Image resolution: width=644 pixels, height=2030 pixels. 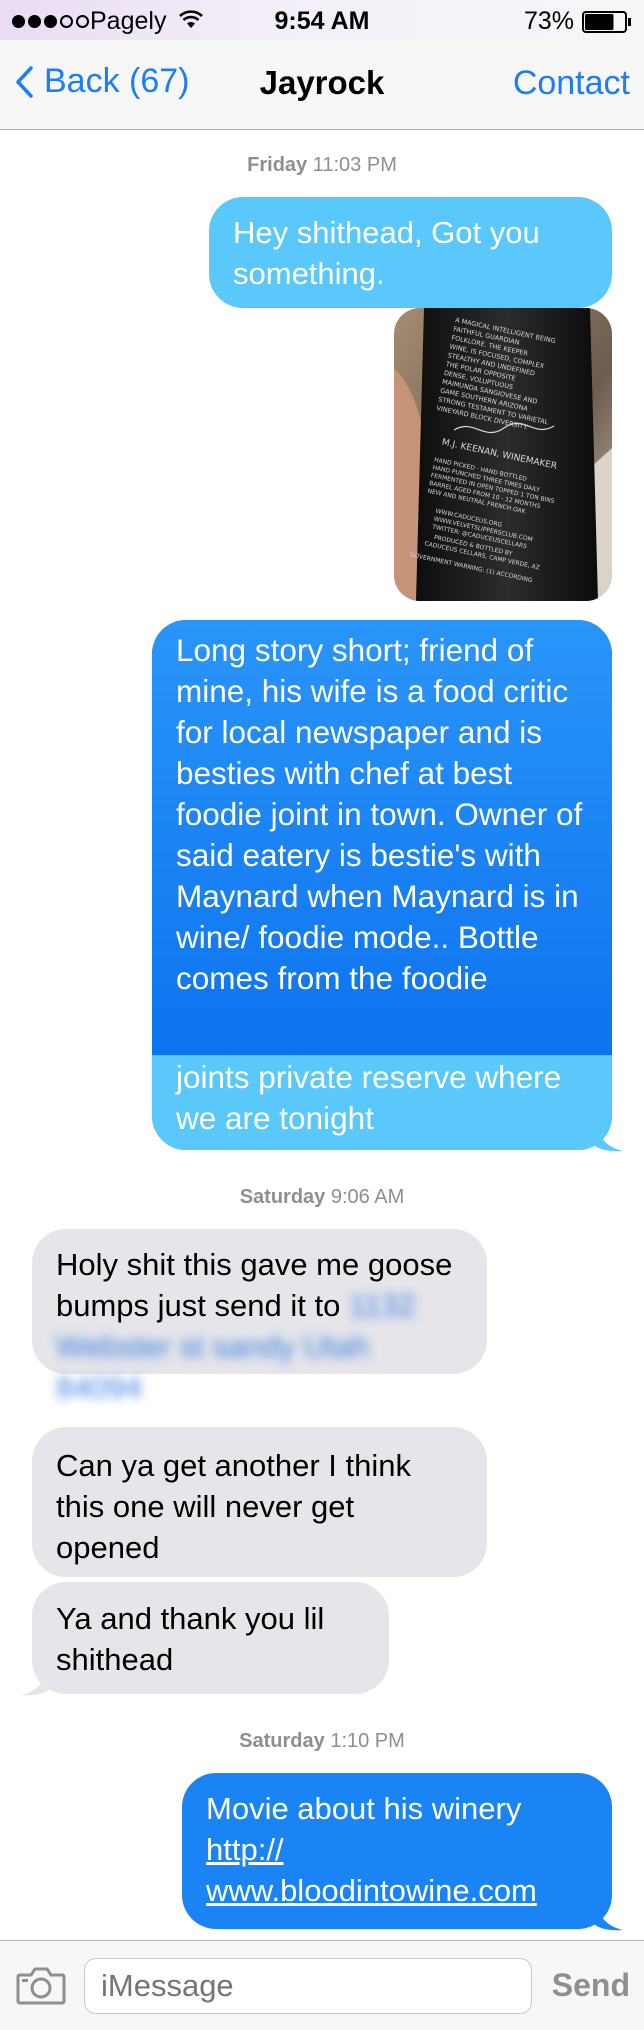 I want to click on message-input-bar: Send, so click(x=322, y=1985).